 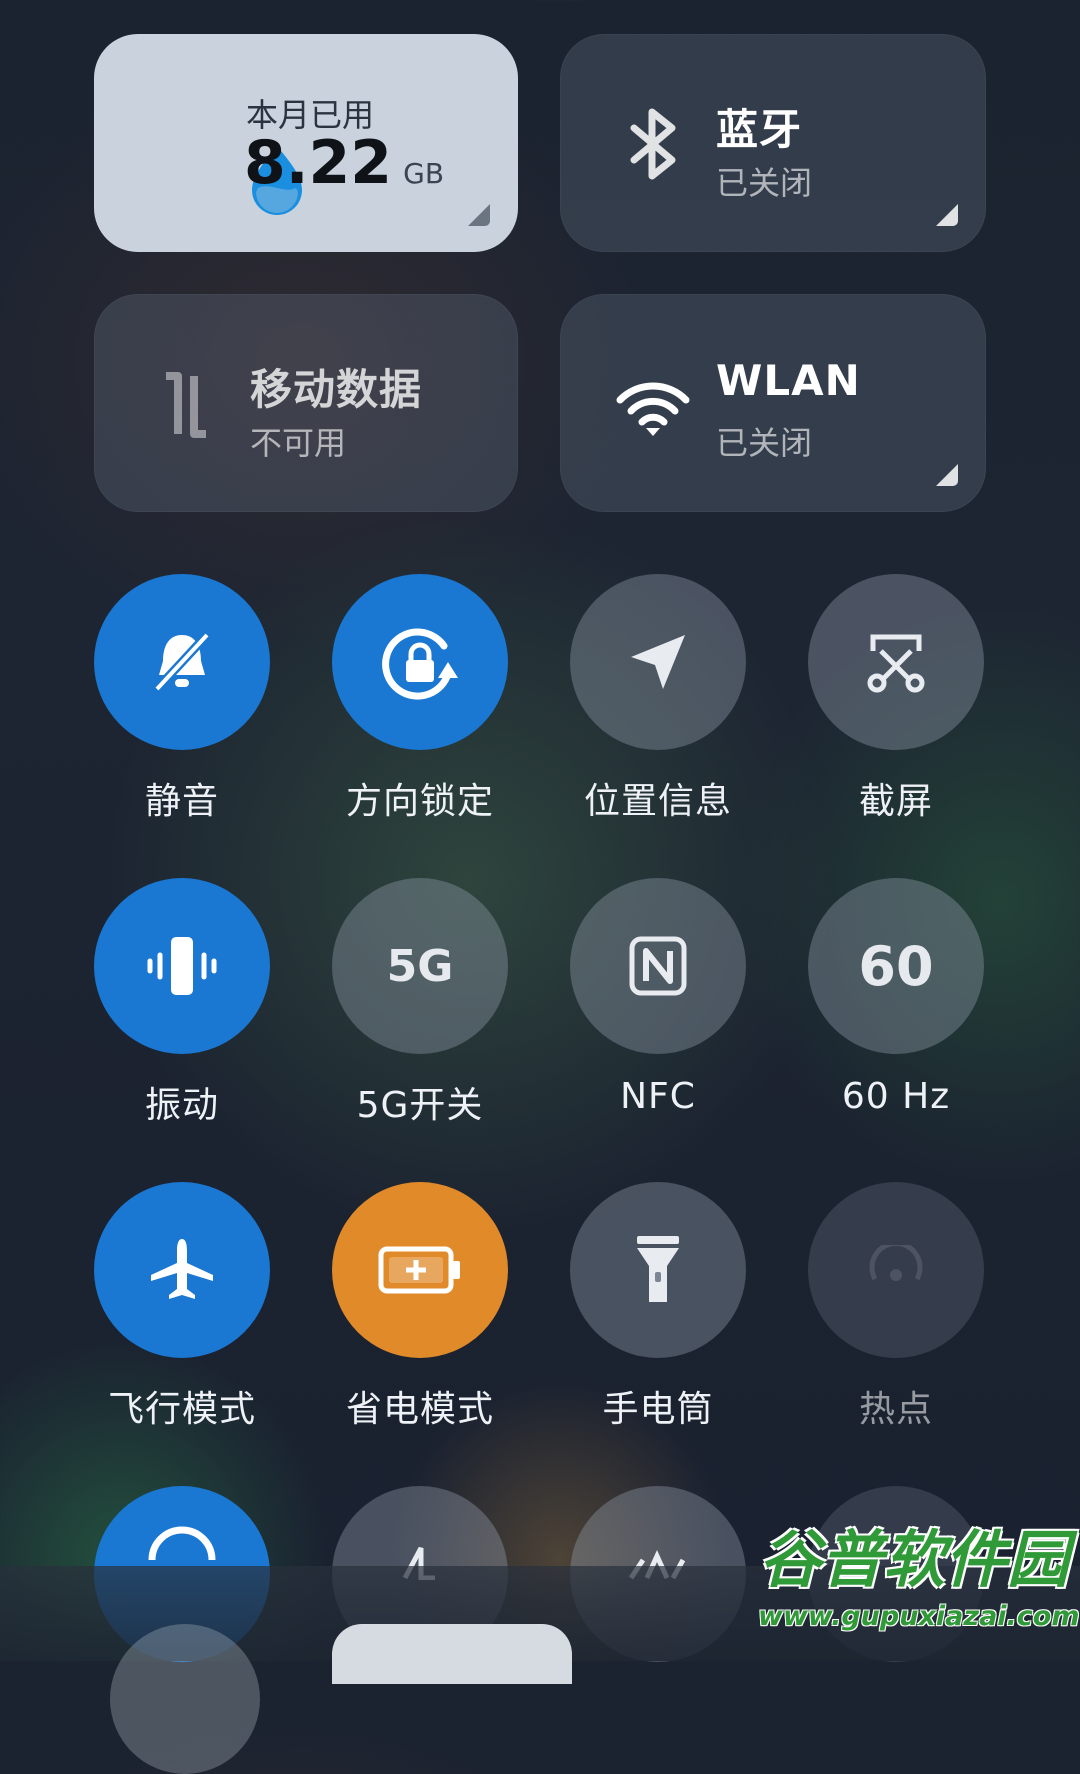 I want to click on 5g-toggle: 5G, so click(x=420, y=966).